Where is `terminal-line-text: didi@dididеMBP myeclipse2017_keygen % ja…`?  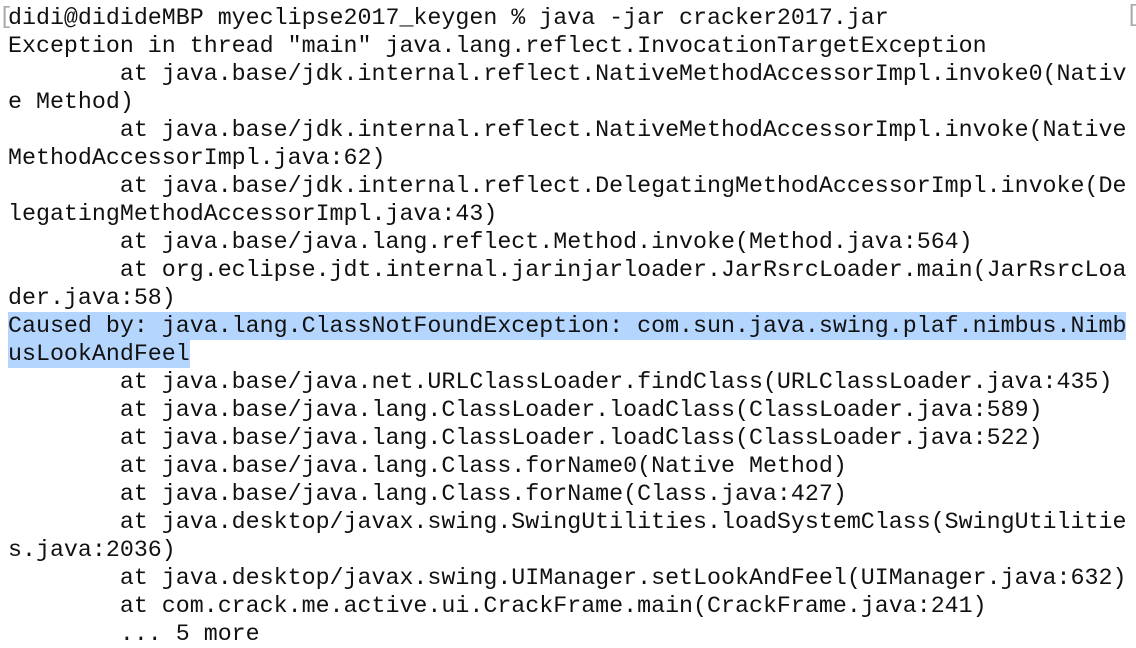
terminal-line-text: didi@dididеMBP myeclipse2017_keygen % ja… is located at coordinates (448, 18).